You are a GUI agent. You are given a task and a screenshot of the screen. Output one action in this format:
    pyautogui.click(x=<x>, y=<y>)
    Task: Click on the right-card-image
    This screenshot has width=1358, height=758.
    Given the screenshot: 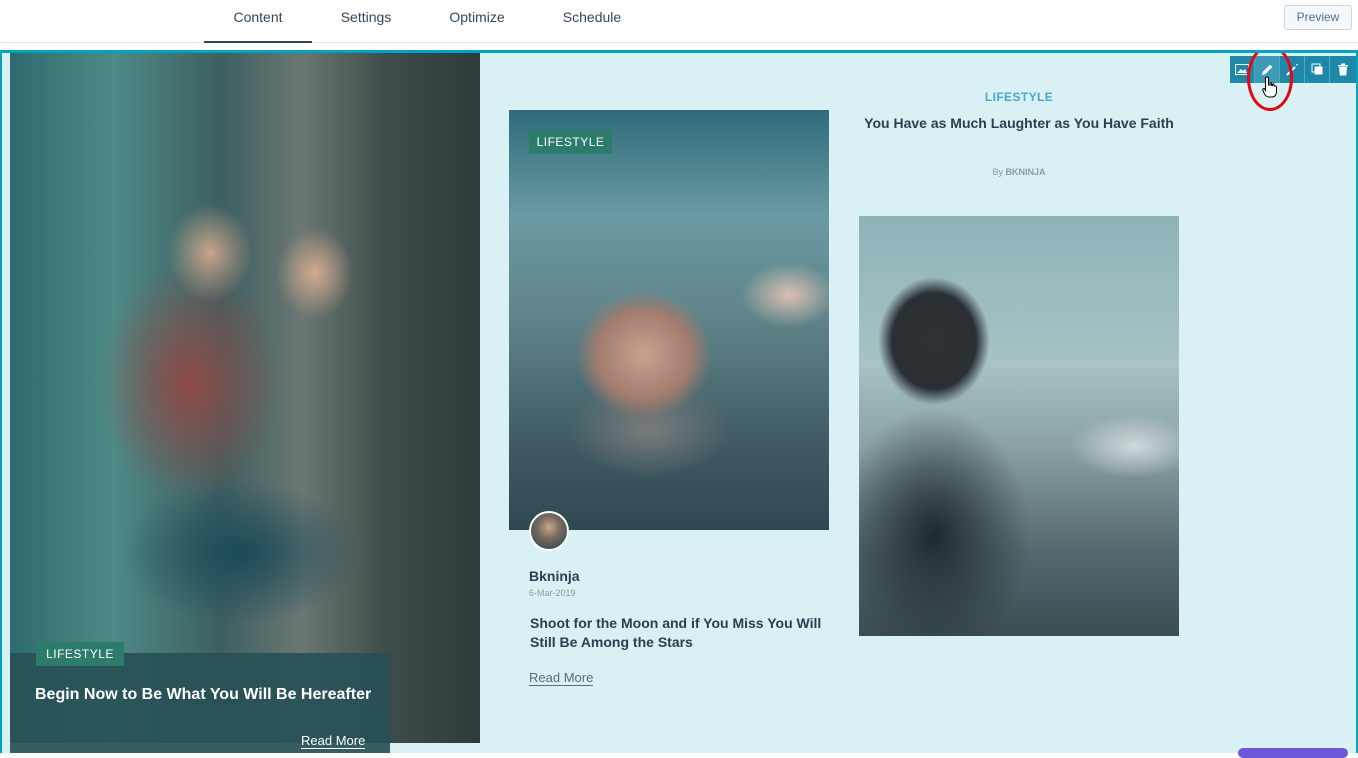 What is the action you would take?
    pyautogui.click(x=1019, y=426)
    